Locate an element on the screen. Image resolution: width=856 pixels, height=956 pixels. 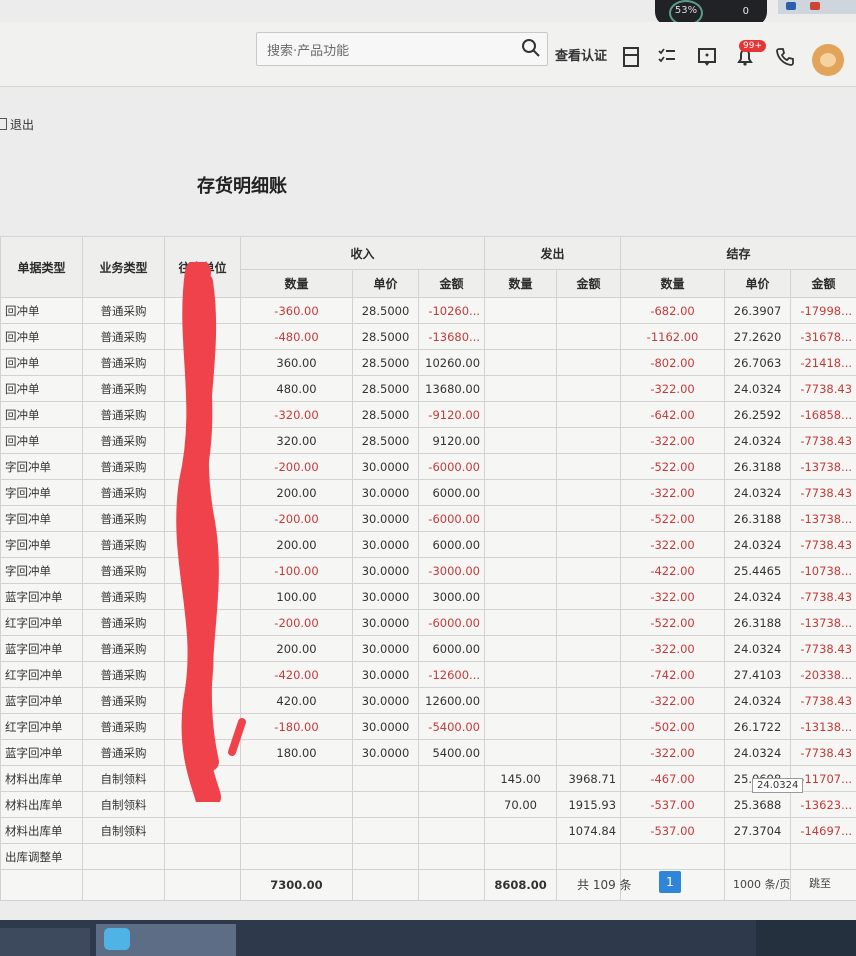
header-bal-price: 单价 is located at coordinates (758, 283).